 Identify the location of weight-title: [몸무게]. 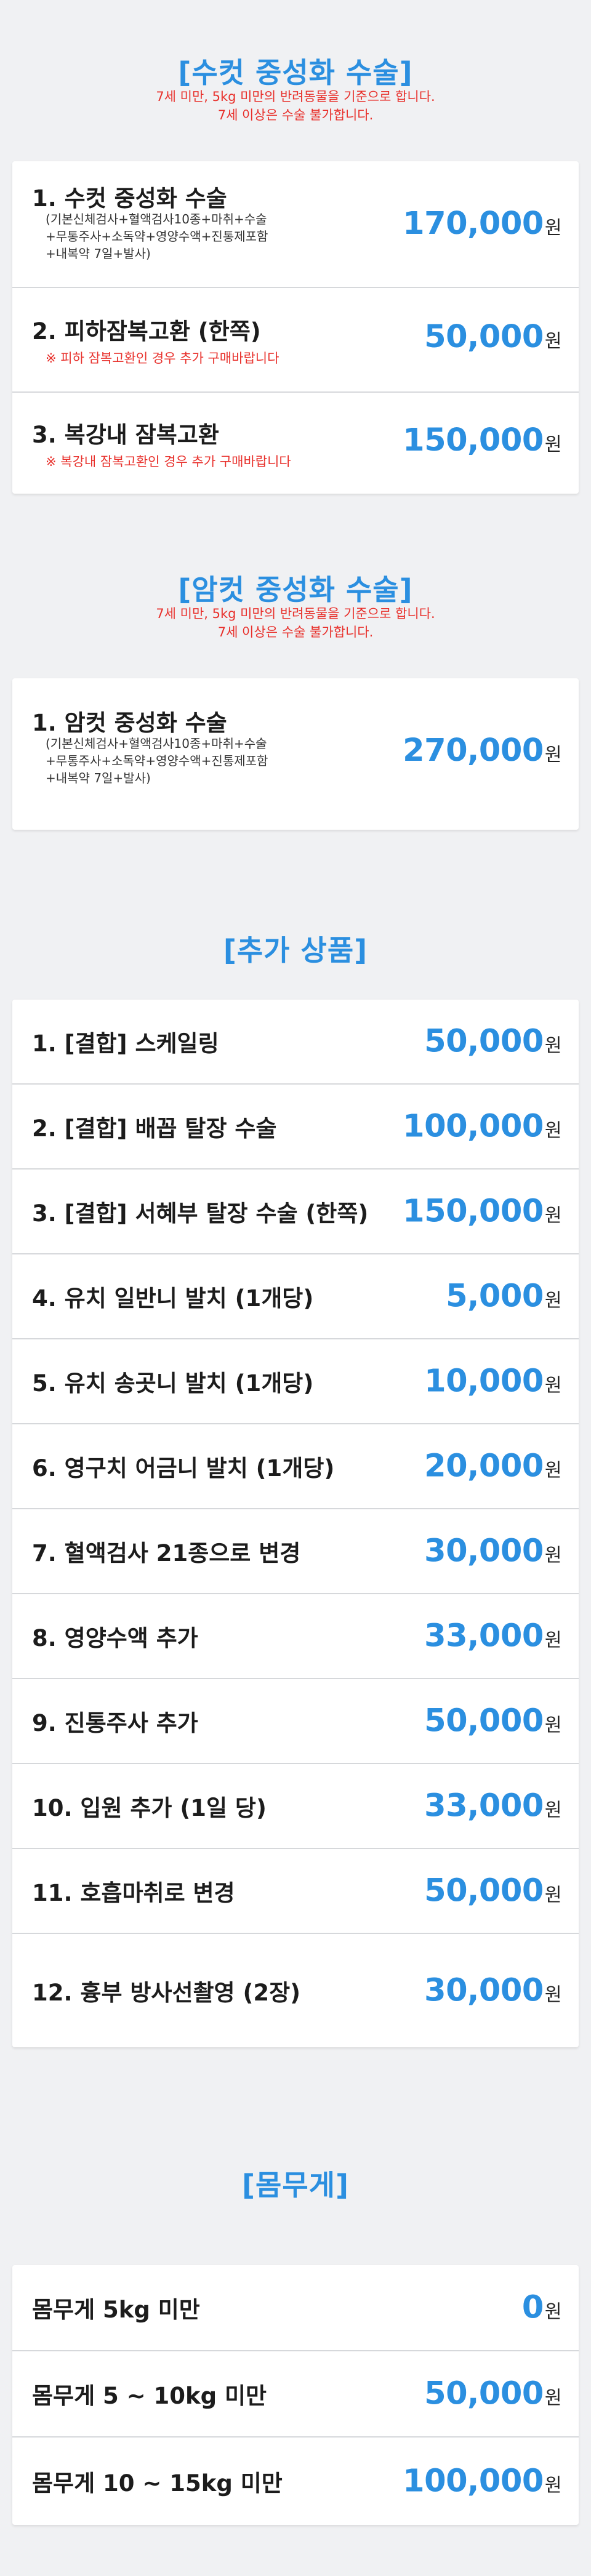
(295, 2185).